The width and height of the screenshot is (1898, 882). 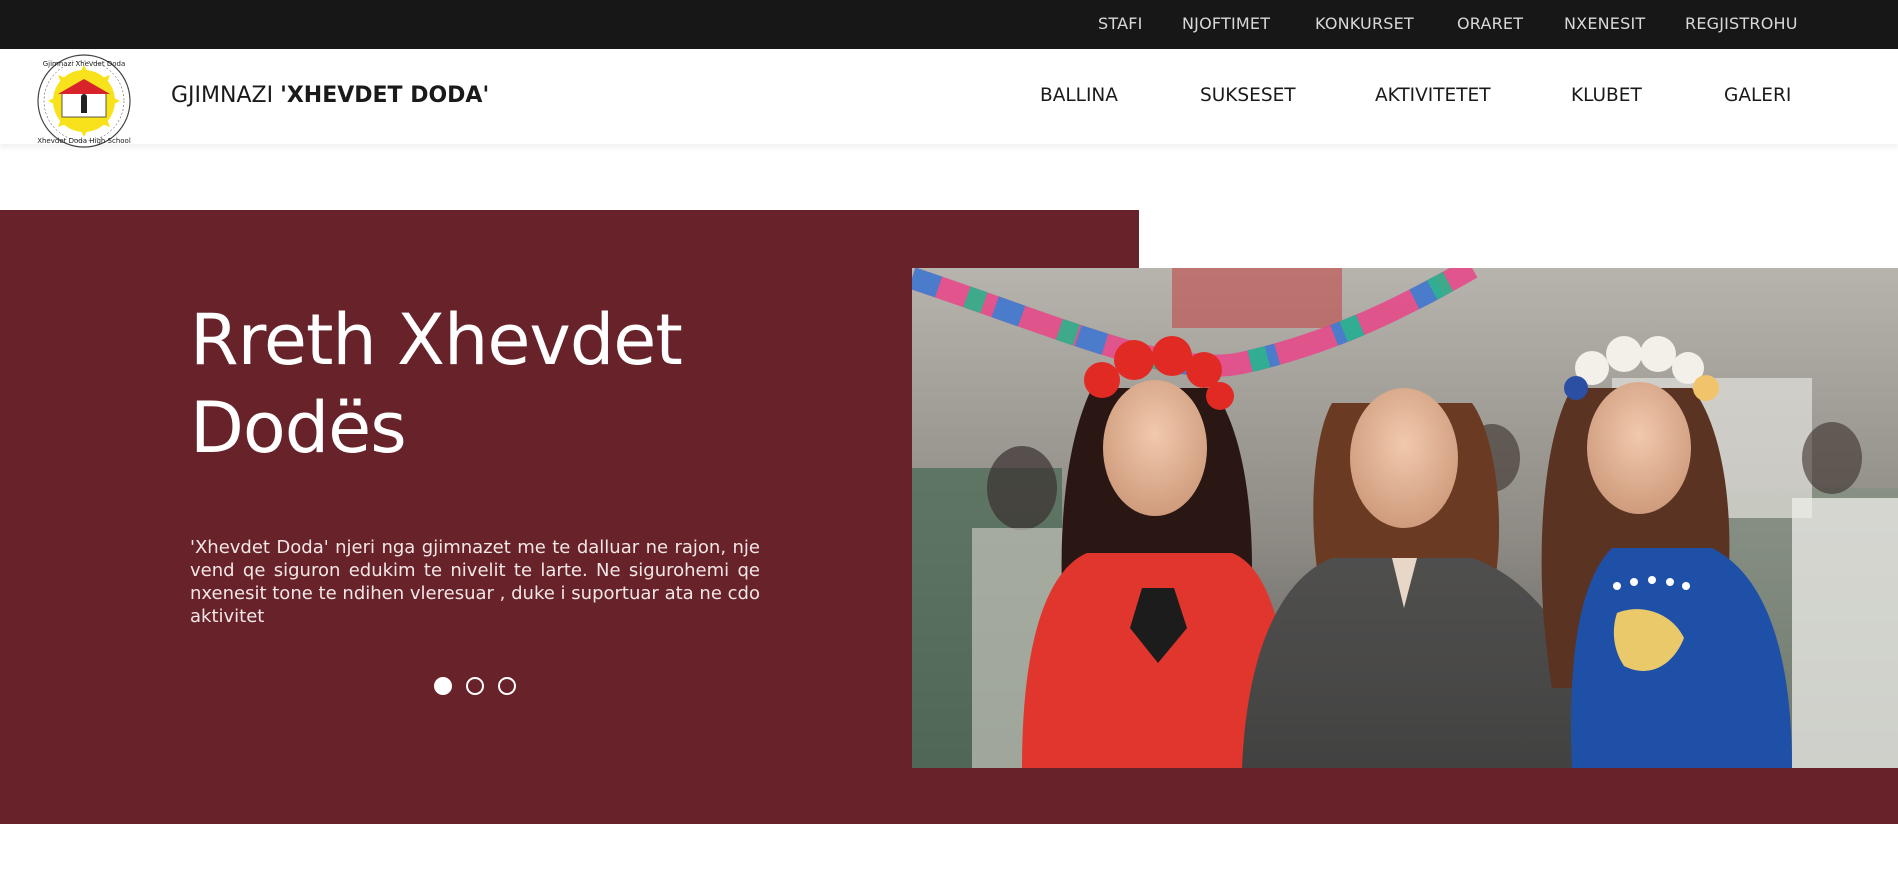 I want to click on svg-text: Gjimnazi Xhevdet Doda, so click(x=84, y=64).